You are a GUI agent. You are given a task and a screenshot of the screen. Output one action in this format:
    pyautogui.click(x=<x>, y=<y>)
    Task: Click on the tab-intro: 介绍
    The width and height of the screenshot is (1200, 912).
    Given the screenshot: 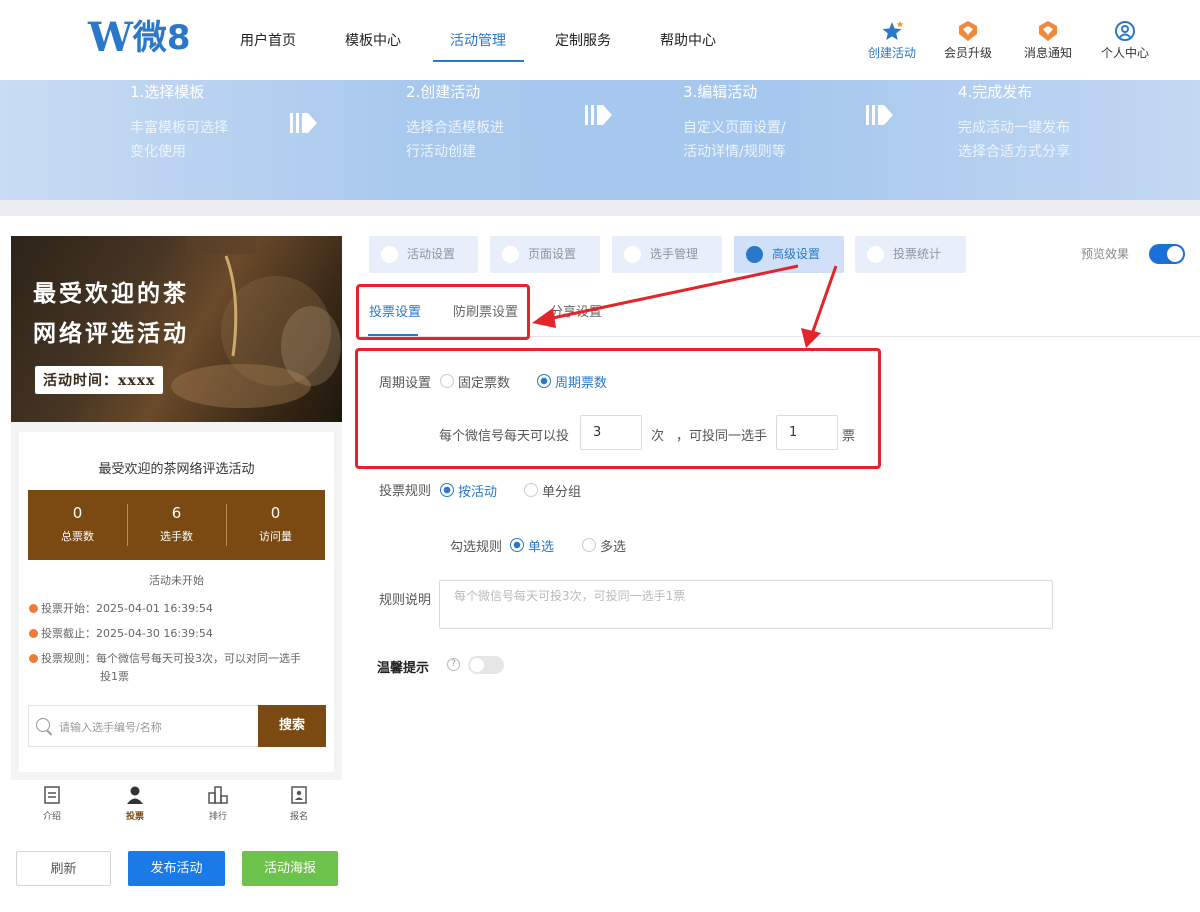 What is the action you would take?
    pyautogui.click(x=52, y=803)
    